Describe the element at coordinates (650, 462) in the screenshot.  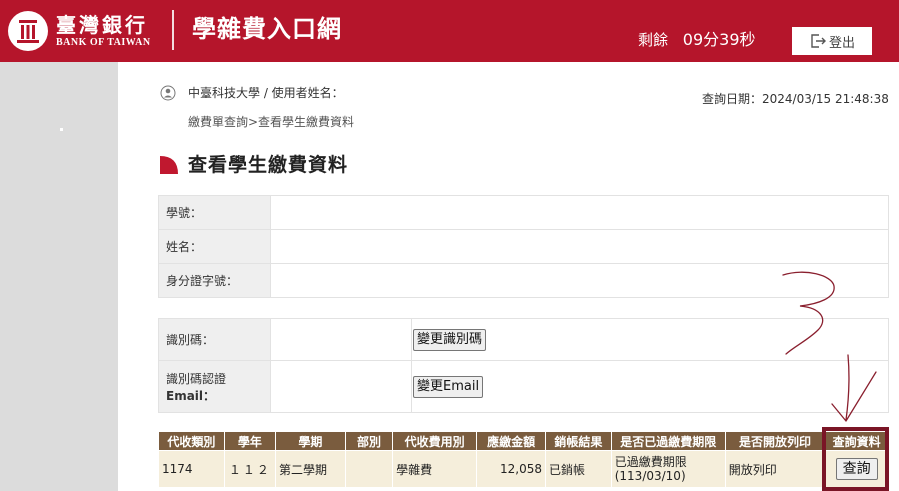
I see `deadline-status: 已過繳費期限` at that location.